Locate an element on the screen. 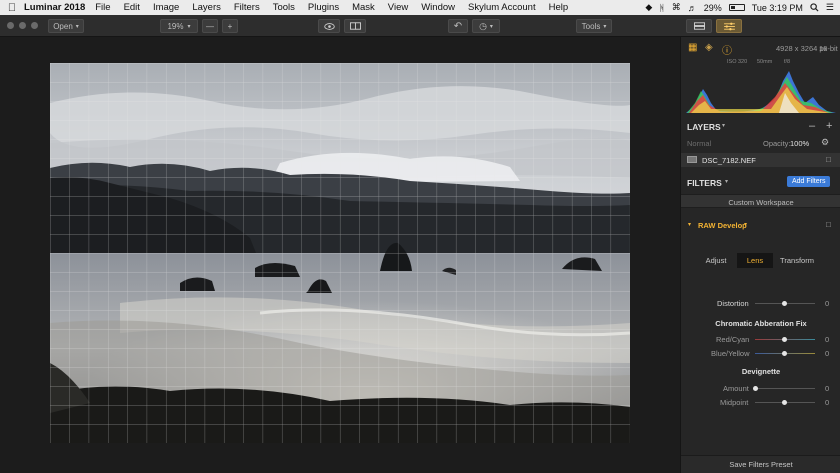  zoom-out-label: — is located at coordinates (210, 26).